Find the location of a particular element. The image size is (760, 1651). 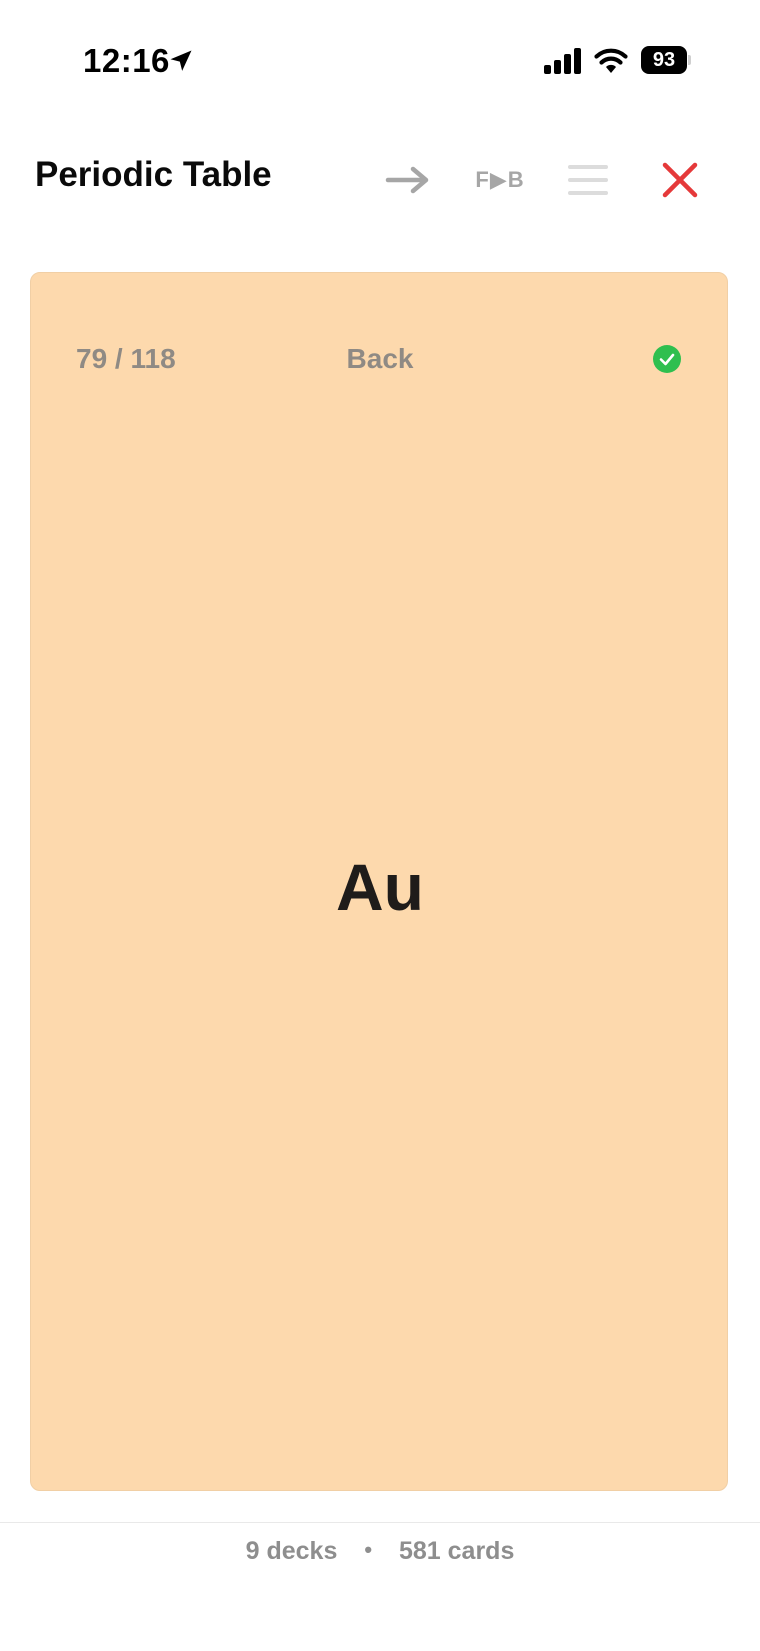

location-arrow-icon is located at coordinates (181, 60).